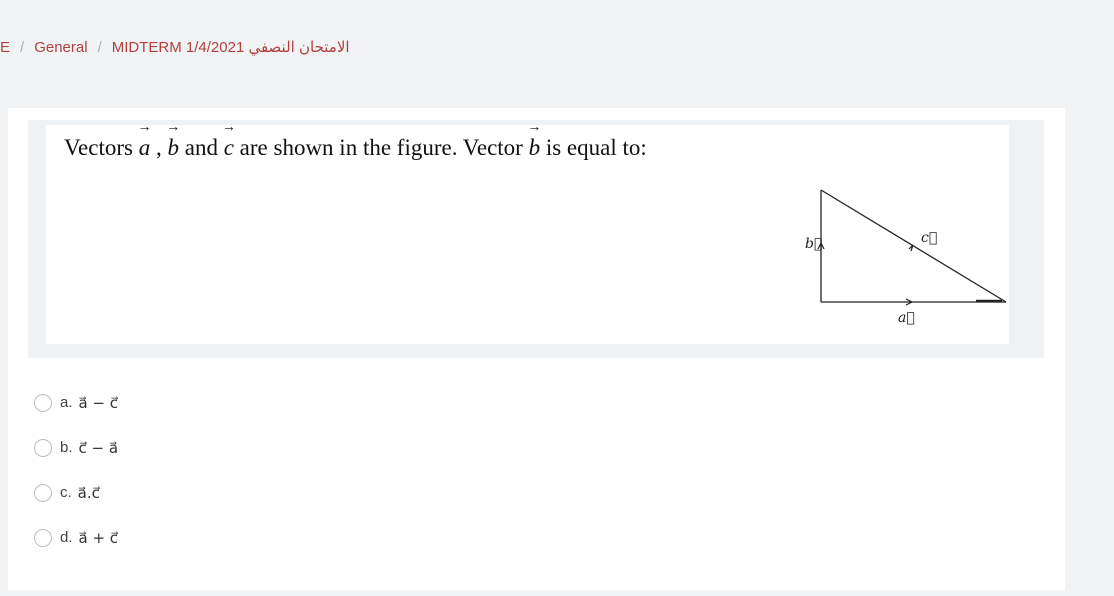 The width and height of the screenshot is (1114, 596). What do you see at coordinates (381, 147) in the screenshot?
I see `question-text-part: are shown in the figure. Vector` at bounding box center [381, 147].